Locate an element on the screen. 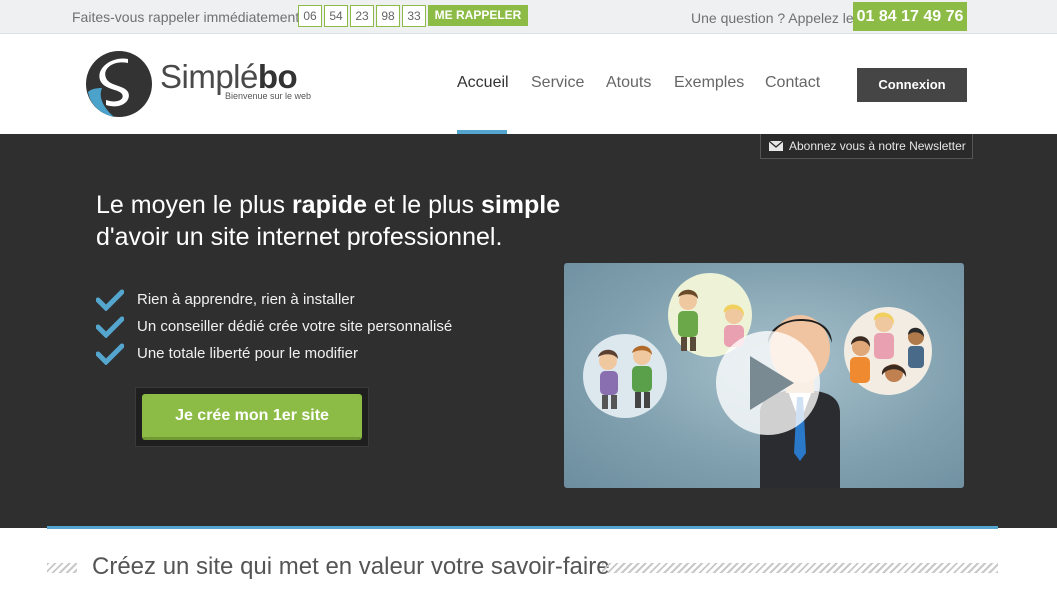 This screenshot has height=595, width=1057. nav-item-exemples: Exemples is located at coordinates (709, 83).